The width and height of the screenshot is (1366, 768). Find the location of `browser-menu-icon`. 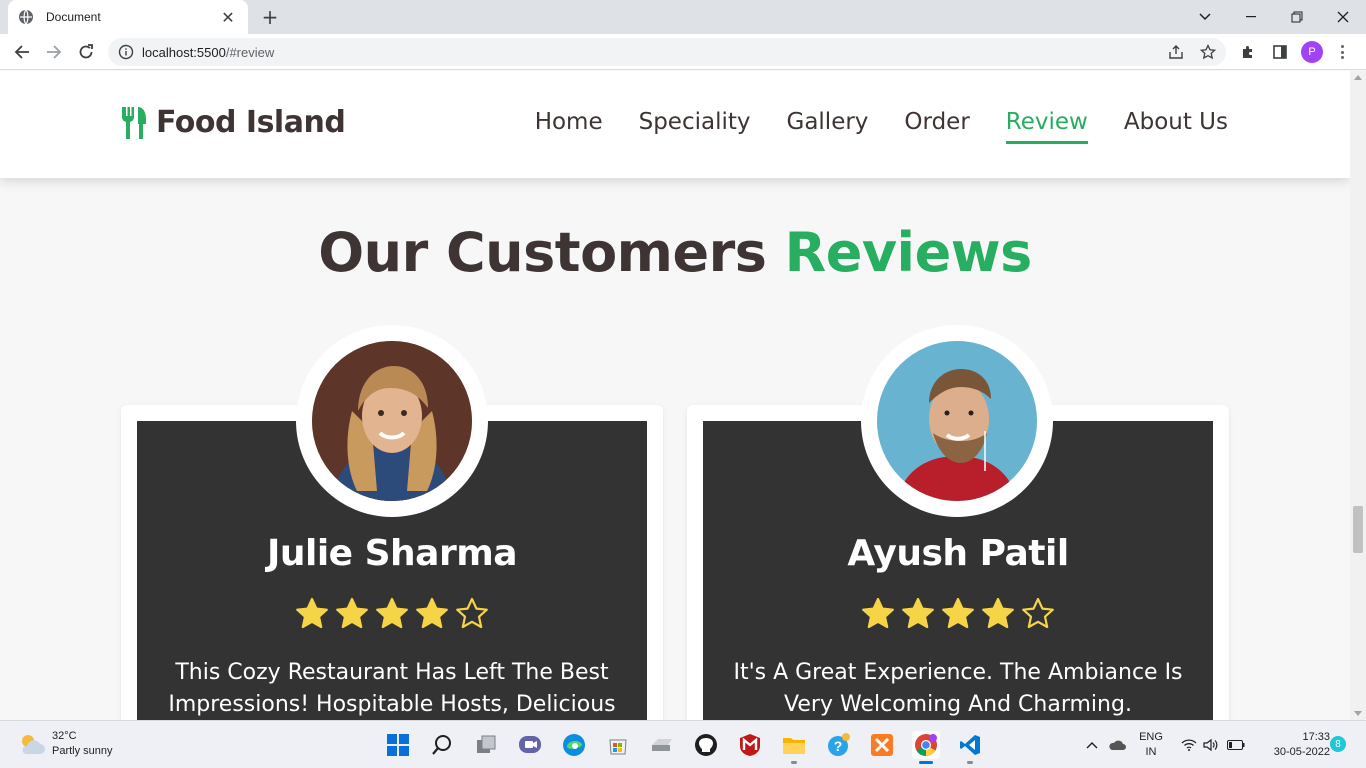

browser-menu-icon is located at coordinates (1342, 52).